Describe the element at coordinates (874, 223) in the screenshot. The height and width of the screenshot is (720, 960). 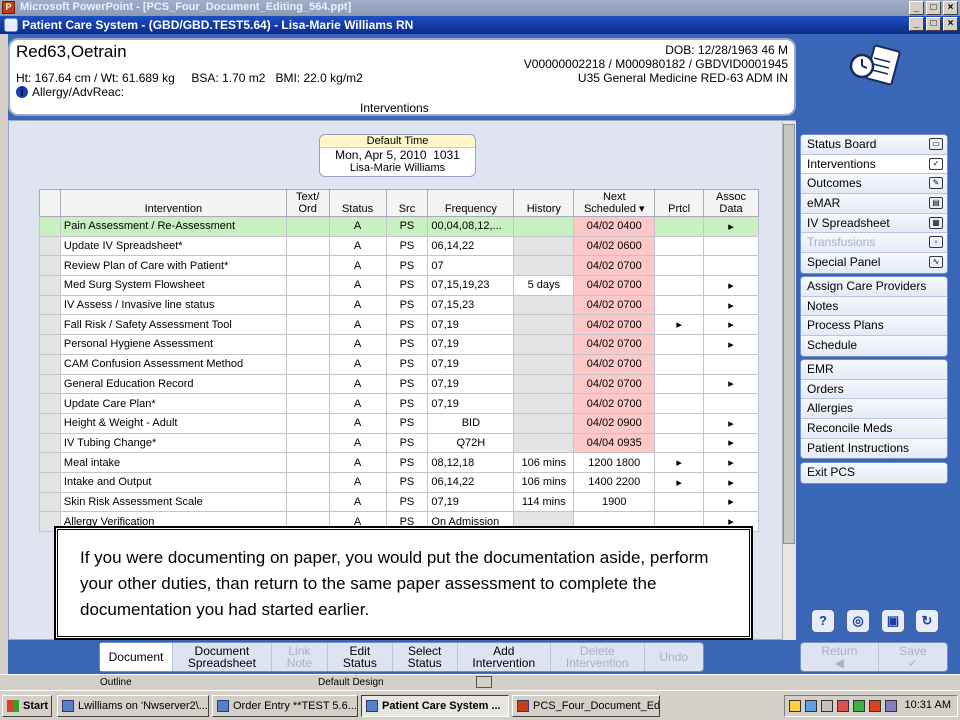
I see `nav-item-iv-spreadsheet: IV Spreadsheet ▦` at that location.